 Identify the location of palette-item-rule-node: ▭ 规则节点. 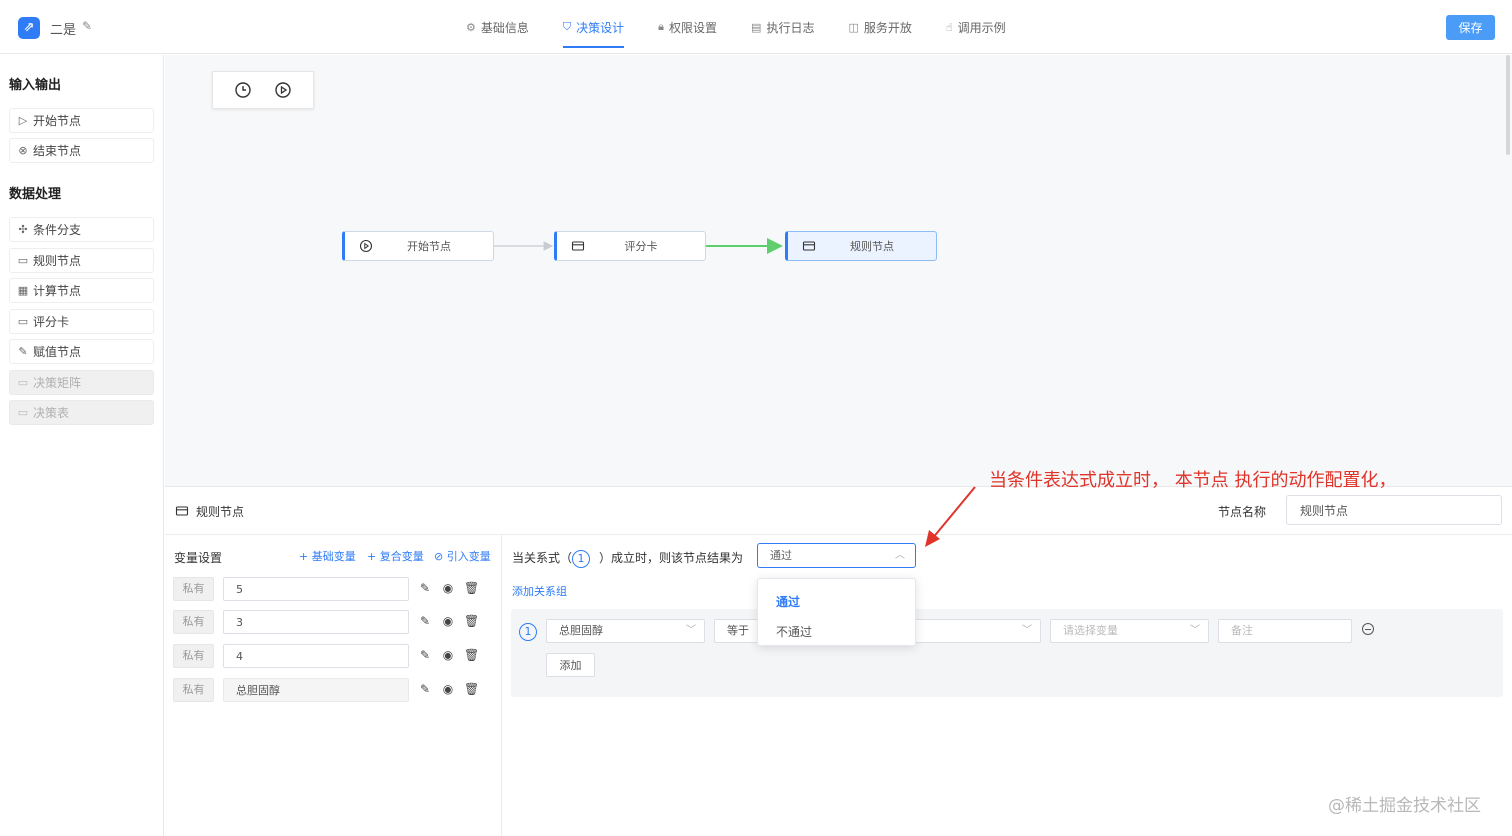
(81, 260).